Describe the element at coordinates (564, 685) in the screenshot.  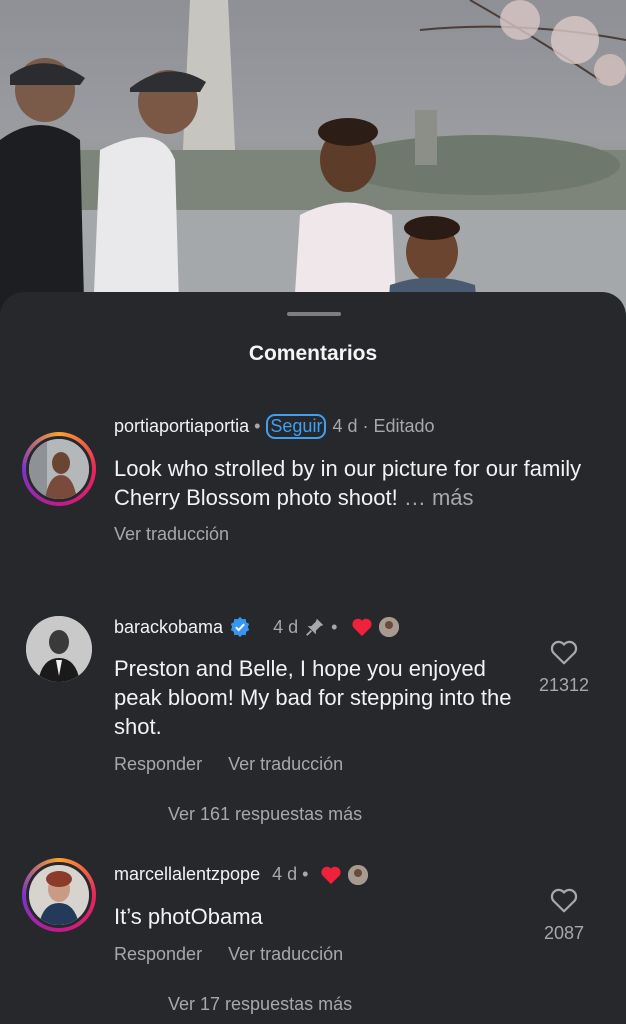
I see `like-count: 21312` at that location.